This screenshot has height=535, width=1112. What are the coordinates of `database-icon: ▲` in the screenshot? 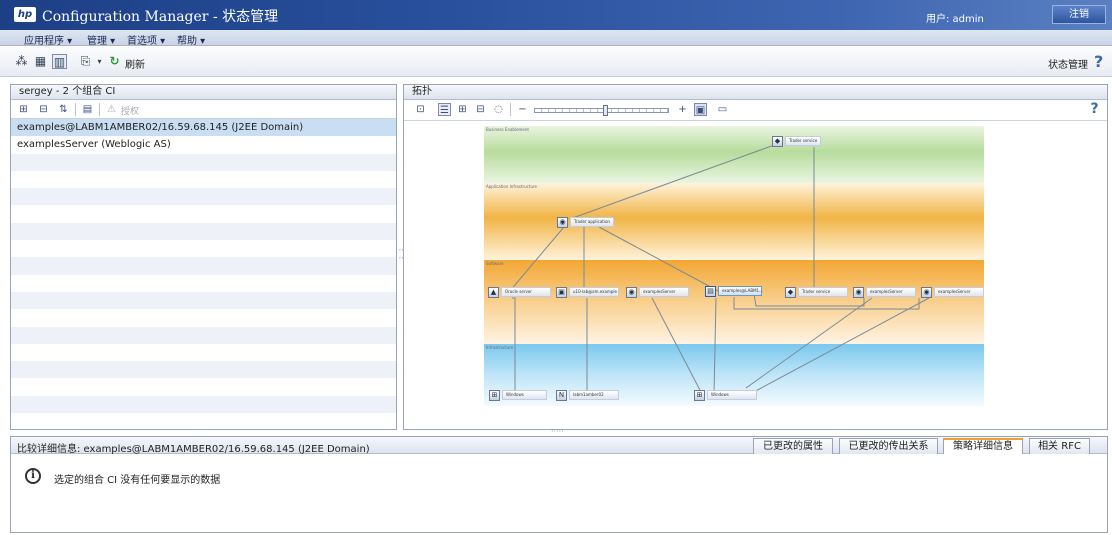 It's located at (493, 292).